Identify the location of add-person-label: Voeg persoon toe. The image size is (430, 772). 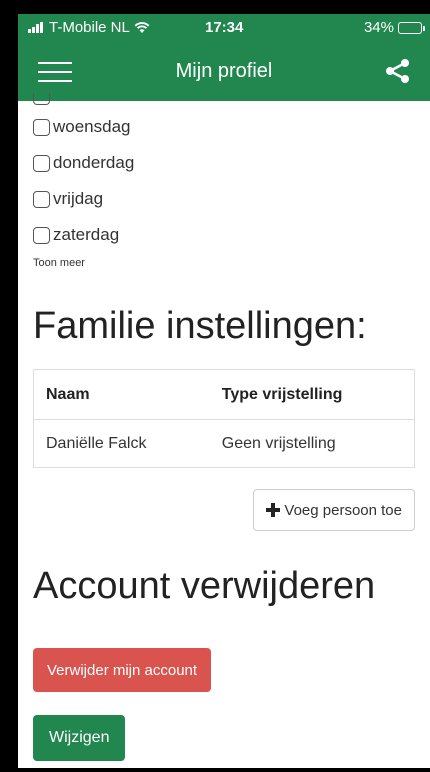
(343, 510).